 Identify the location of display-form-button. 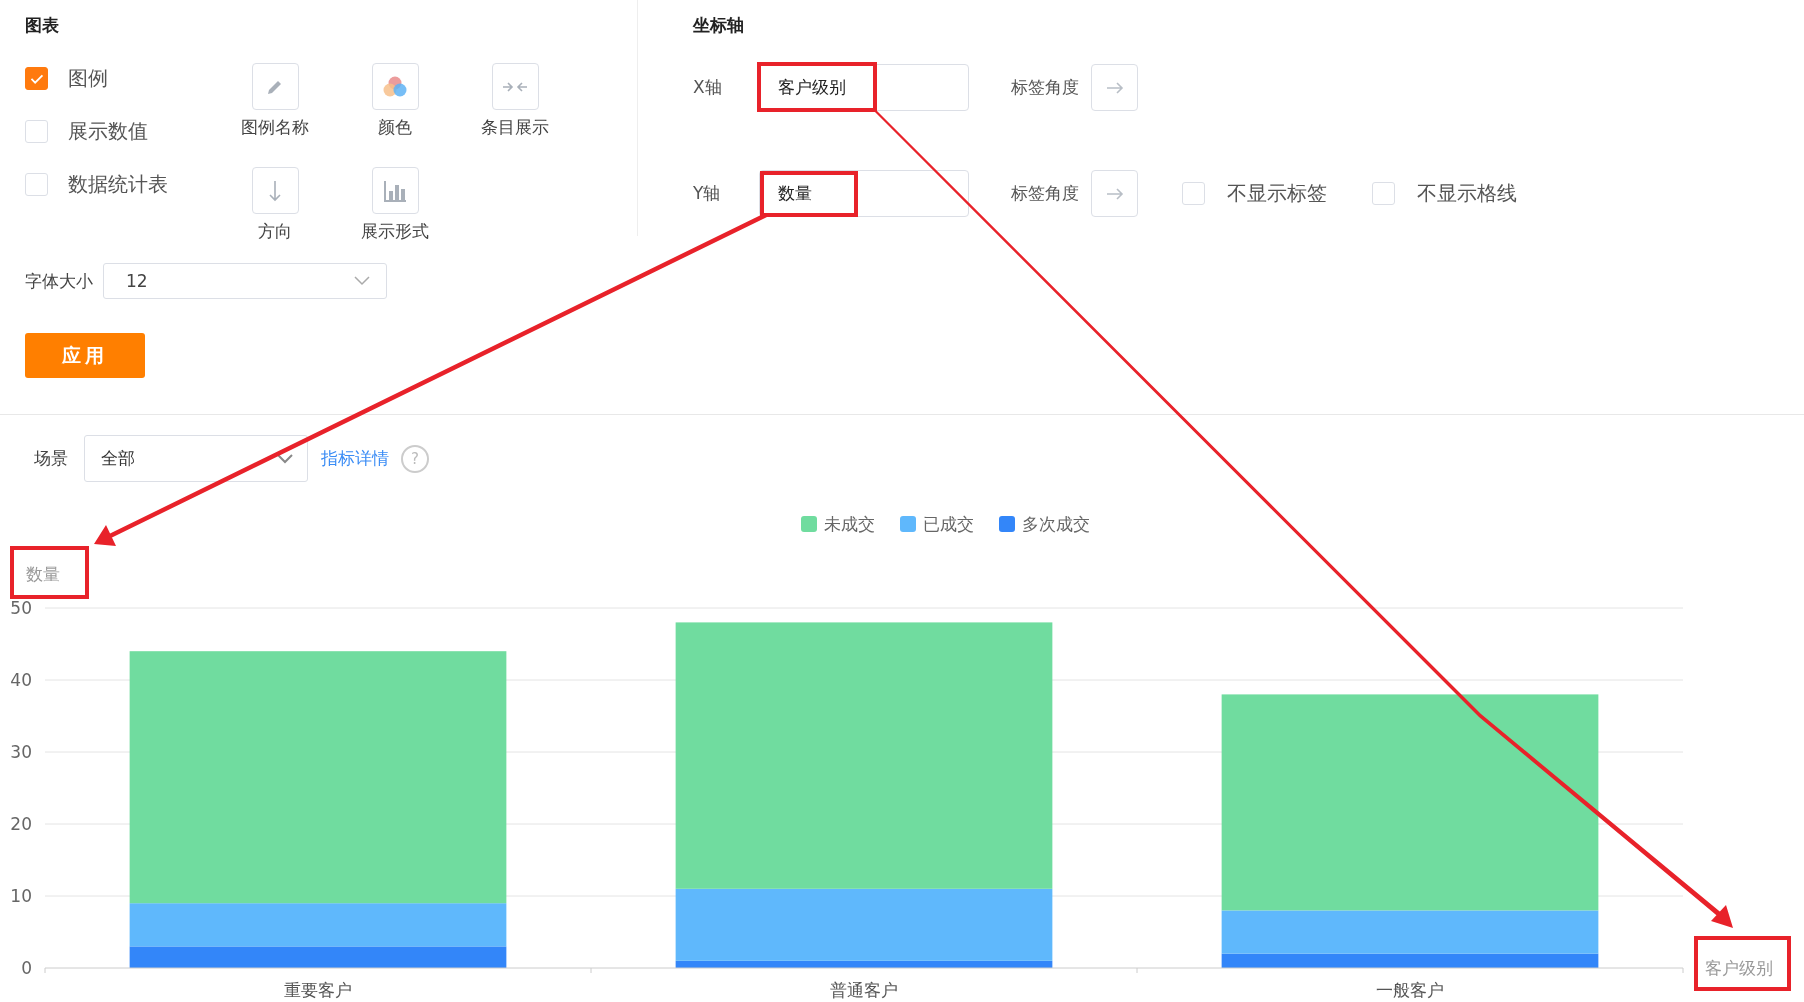
(395, 190).